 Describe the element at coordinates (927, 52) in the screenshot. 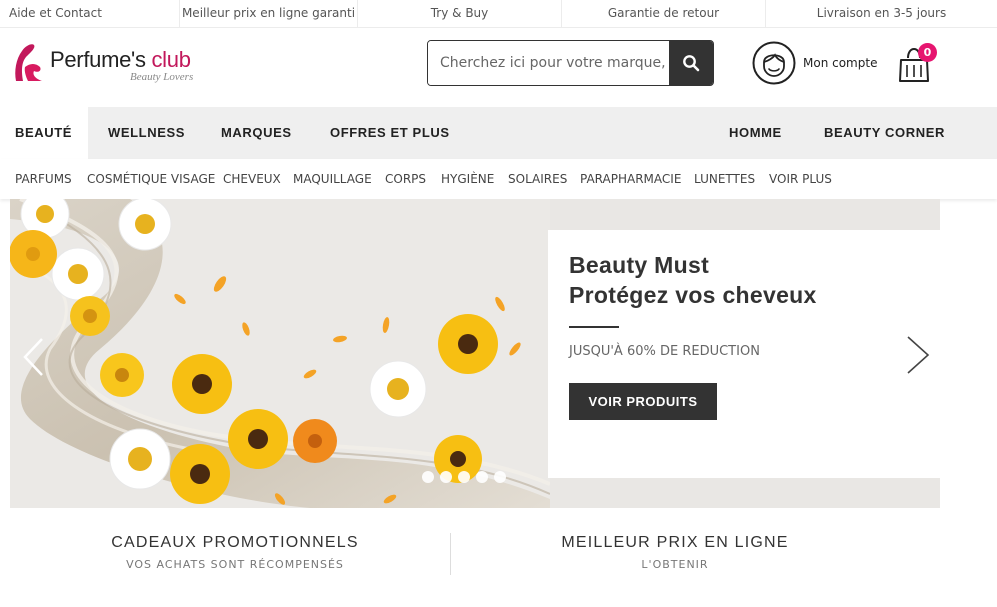

I see `cart-count-badge: 0` at that location.